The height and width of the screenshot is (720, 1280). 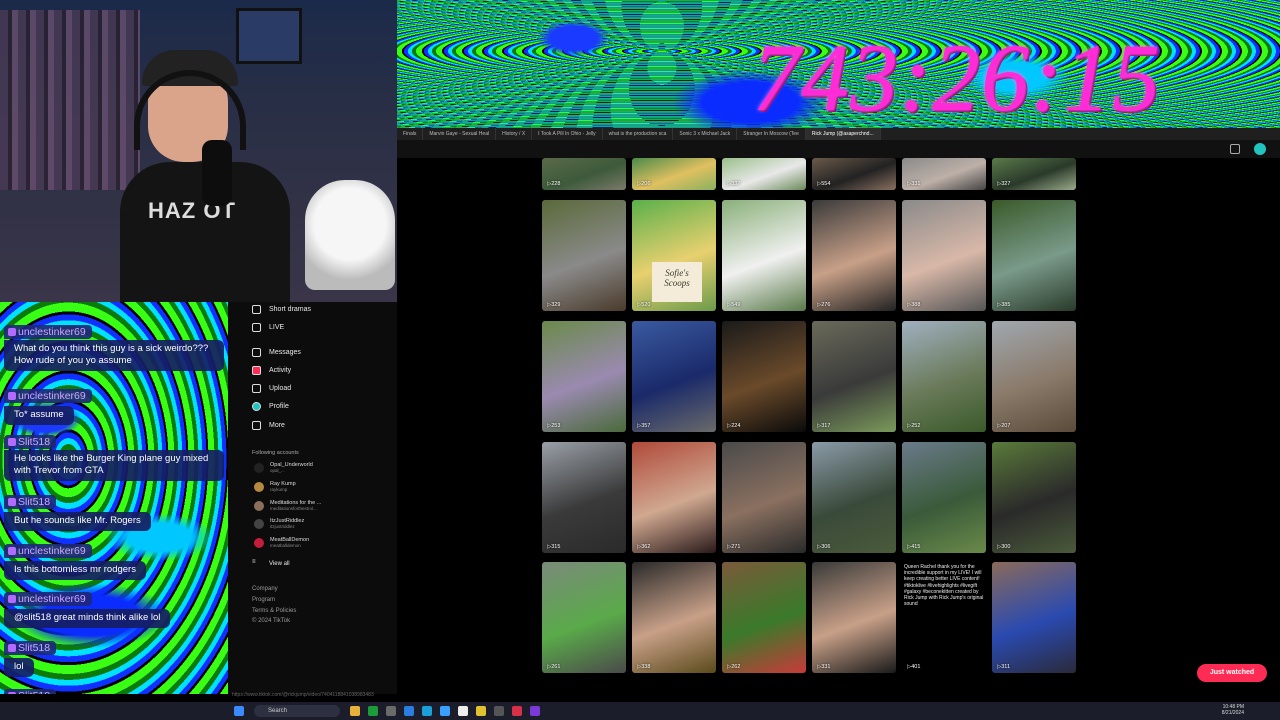 What do you see at coordinates (956, 77) in the screenshot?
I see `stream-timer: 743:26:15` at bounding box center [956, 77].